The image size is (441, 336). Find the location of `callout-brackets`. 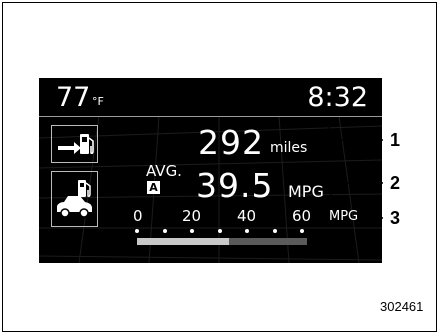

callout-brackets is located at coordinates (353, 174).